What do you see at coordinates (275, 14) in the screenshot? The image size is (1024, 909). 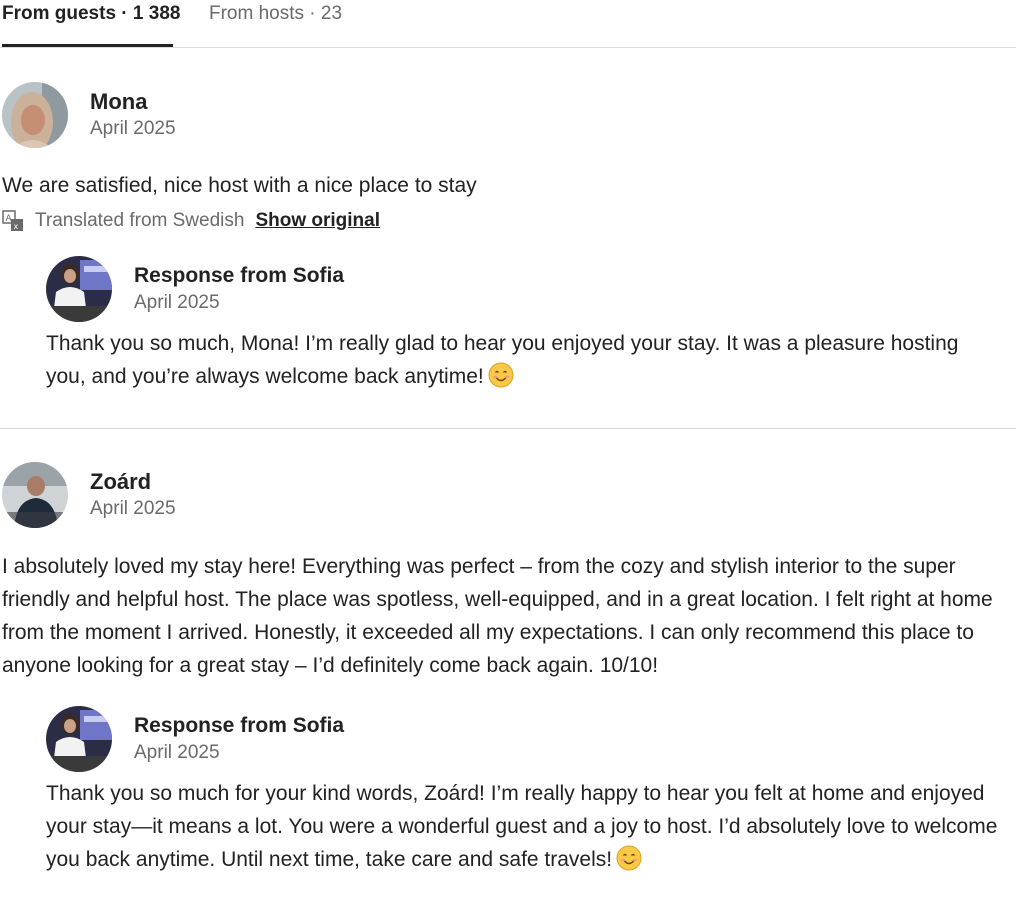 I see `tab-from-hosts: From hosts · 23` at bounding box center [275, 14].